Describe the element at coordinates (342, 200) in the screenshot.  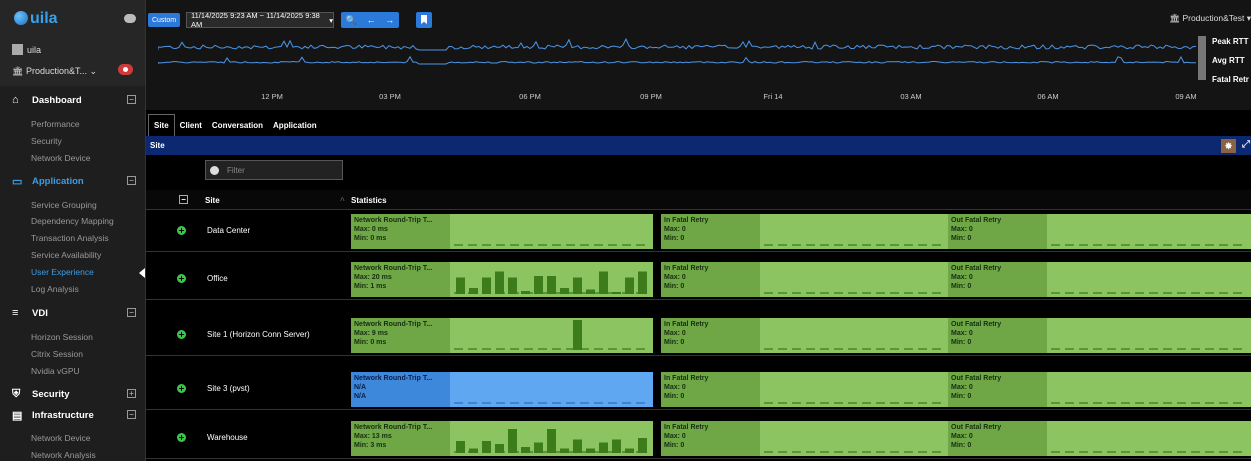
I see `sort-icon: ^` at that location.